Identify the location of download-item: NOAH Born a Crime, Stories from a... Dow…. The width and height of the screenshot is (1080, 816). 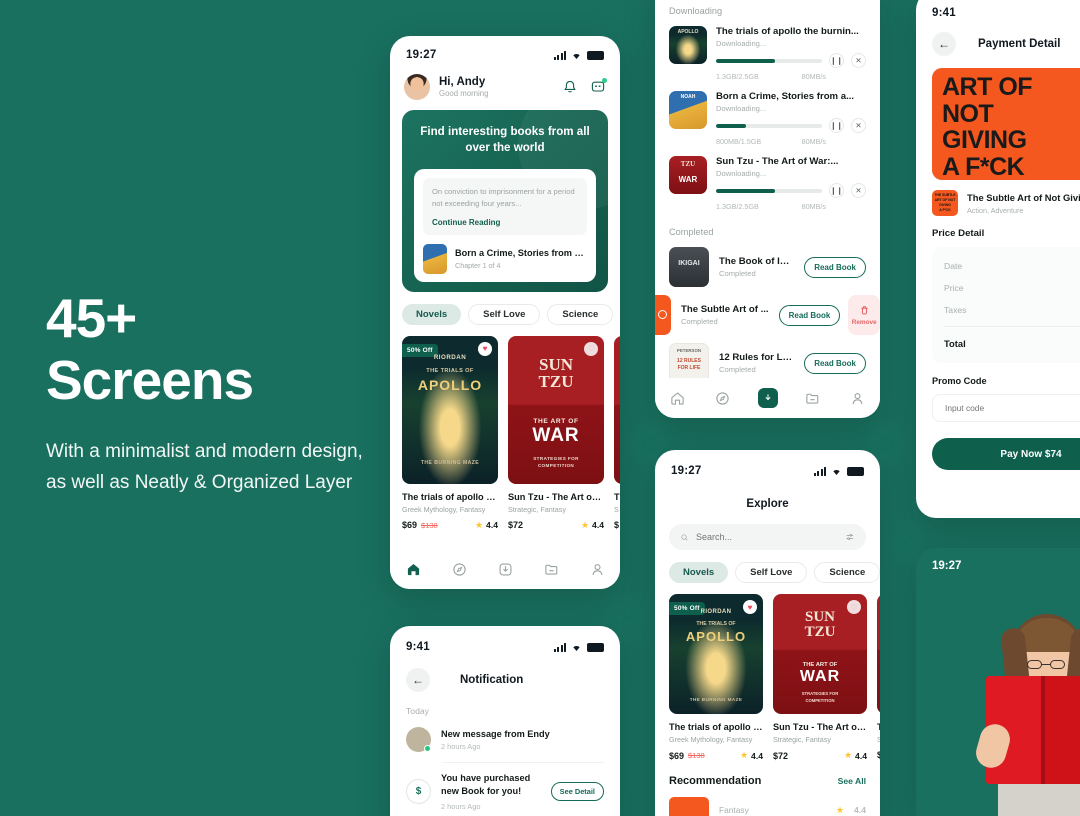
(767, 118).